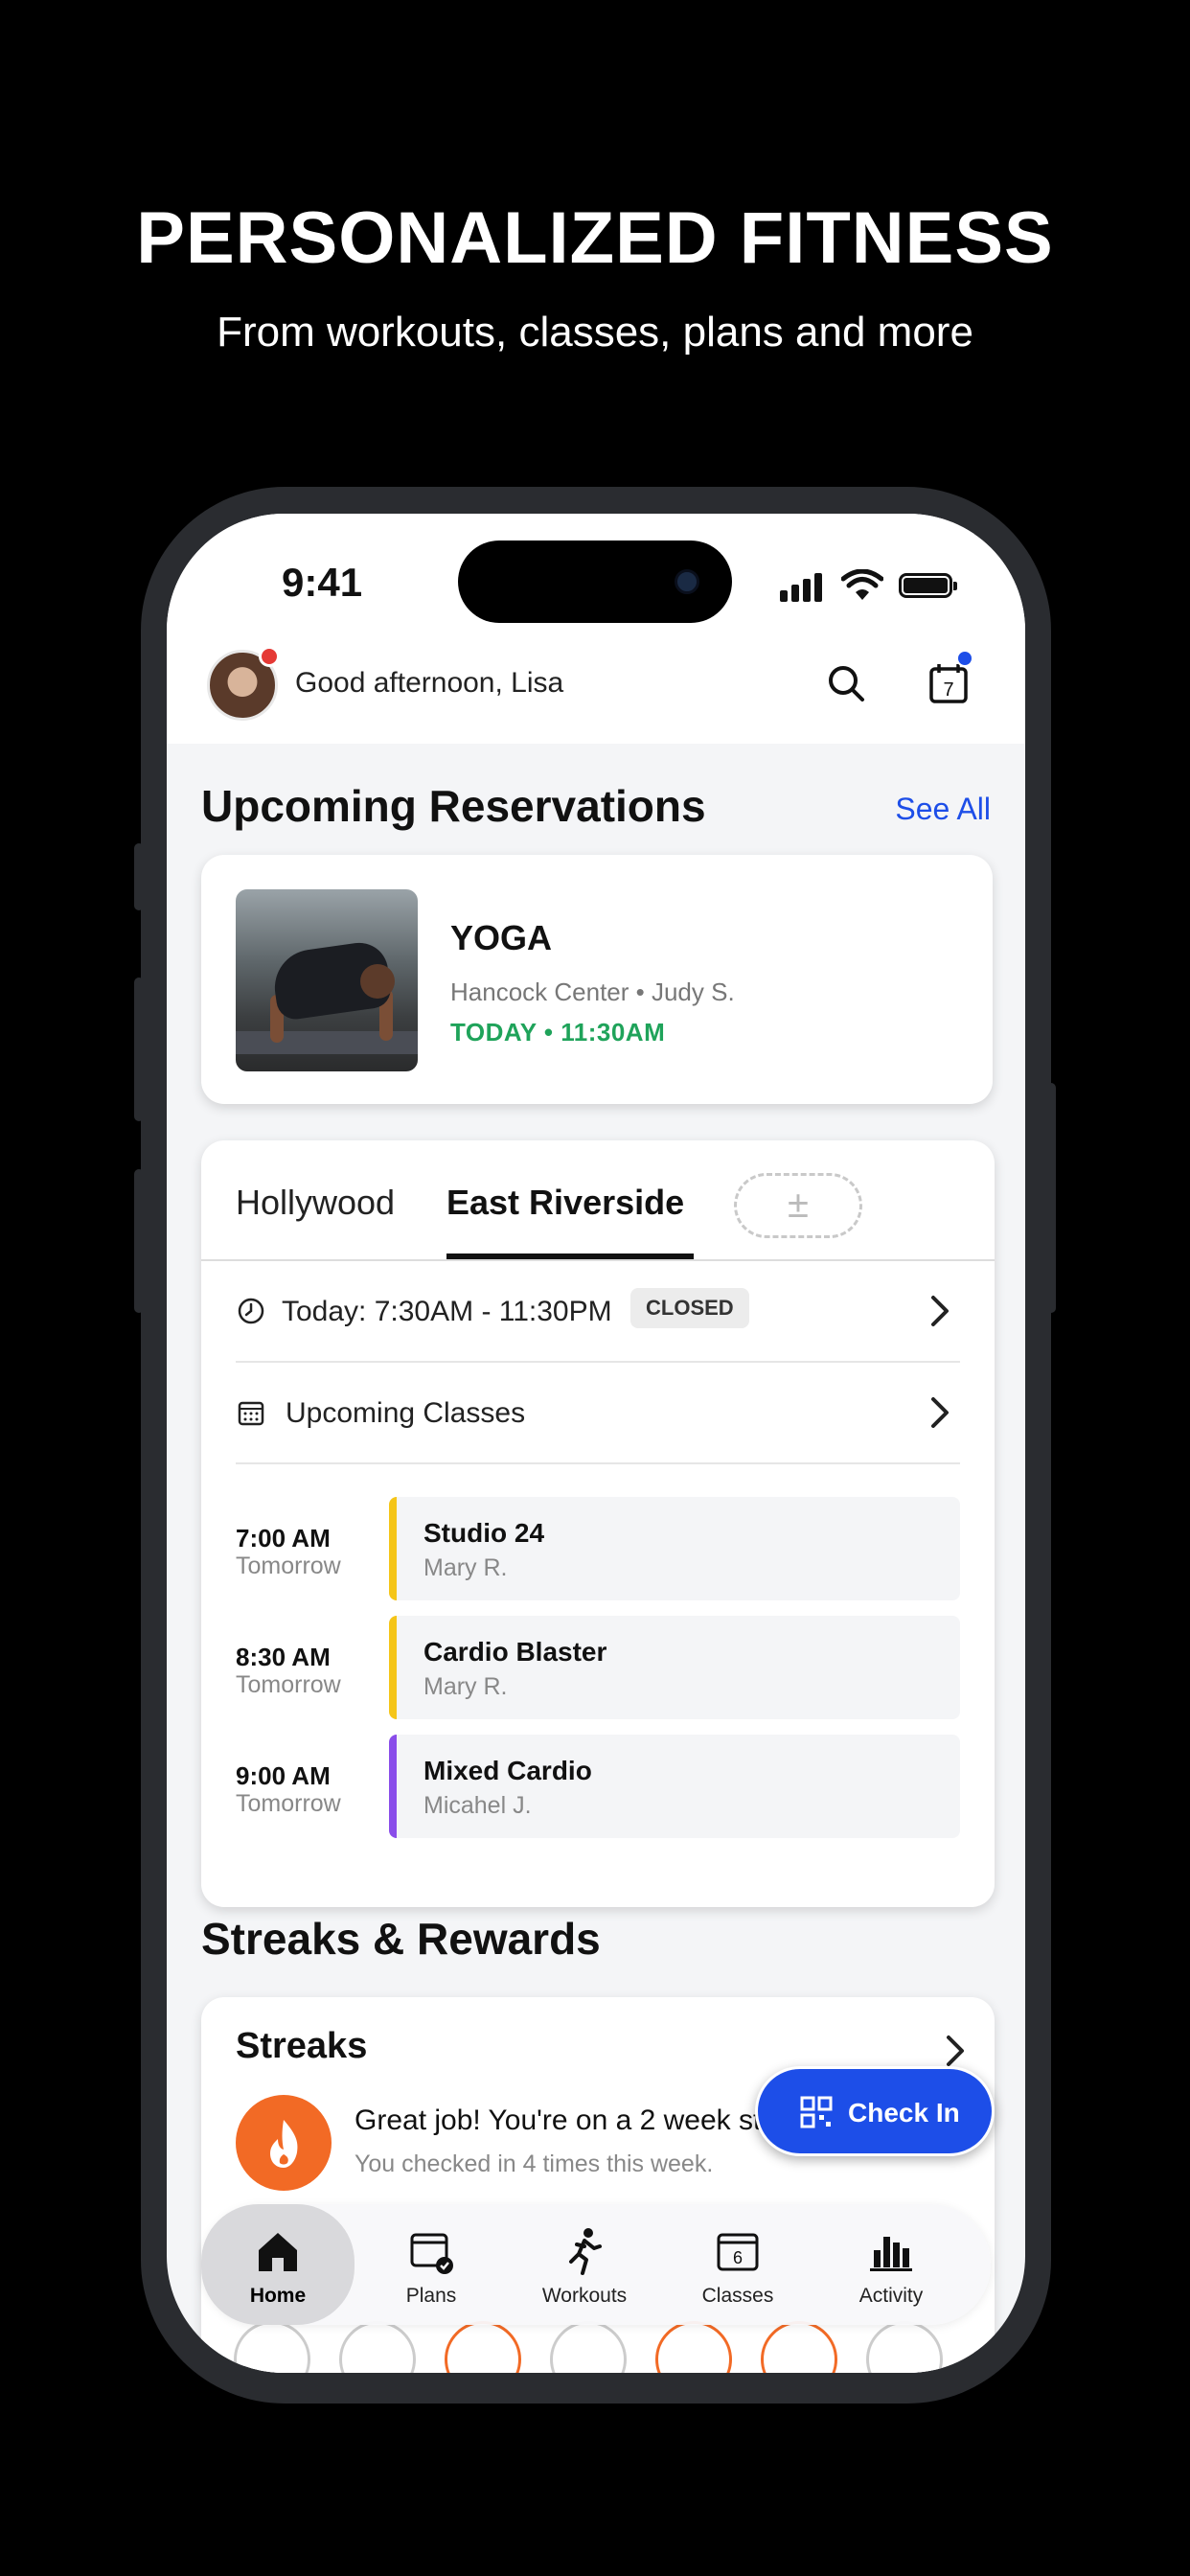  I want to click on class-item: 8:30 AM Tomorrow Cardio Blaster Mary R., so click(598, 1667).